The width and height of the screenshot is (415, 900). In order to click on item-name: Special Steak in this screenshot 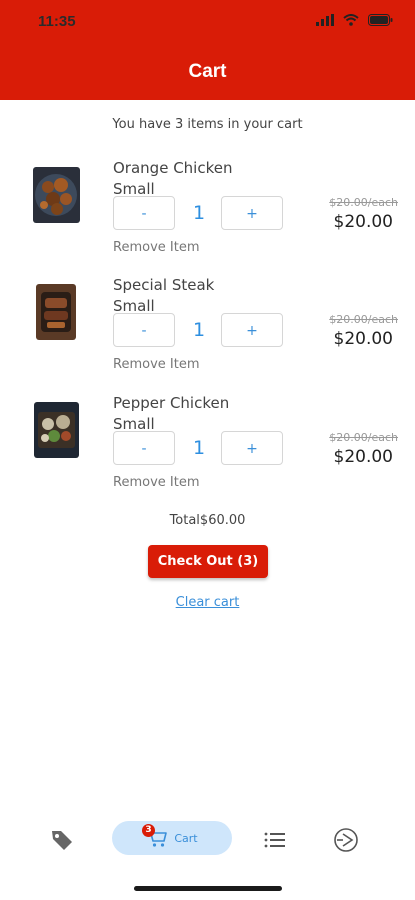, I will do `click(164, 285)`.